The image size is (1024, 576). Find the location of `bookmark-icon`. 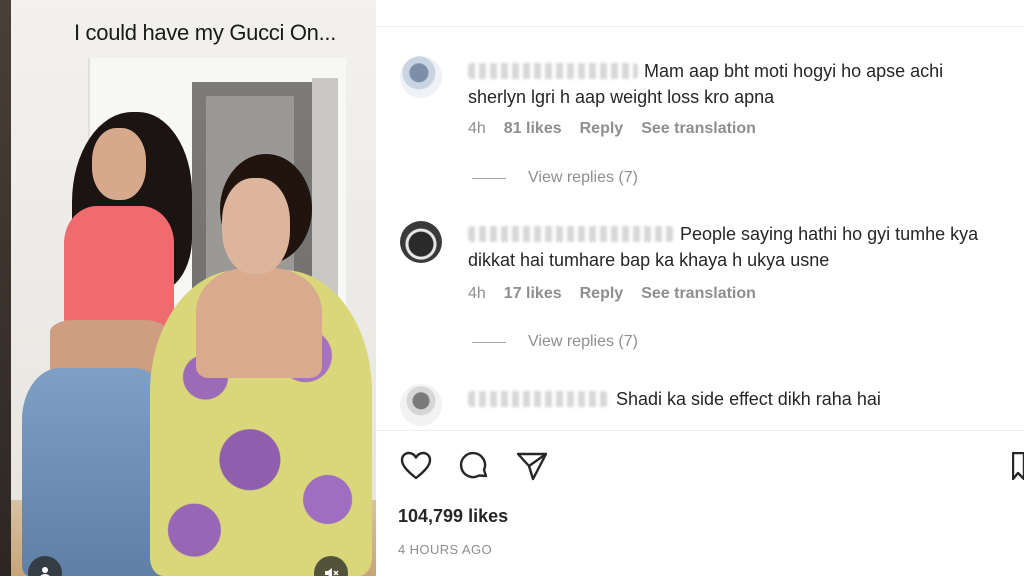

bookmark-icon is located at coordinates (1017, 466).